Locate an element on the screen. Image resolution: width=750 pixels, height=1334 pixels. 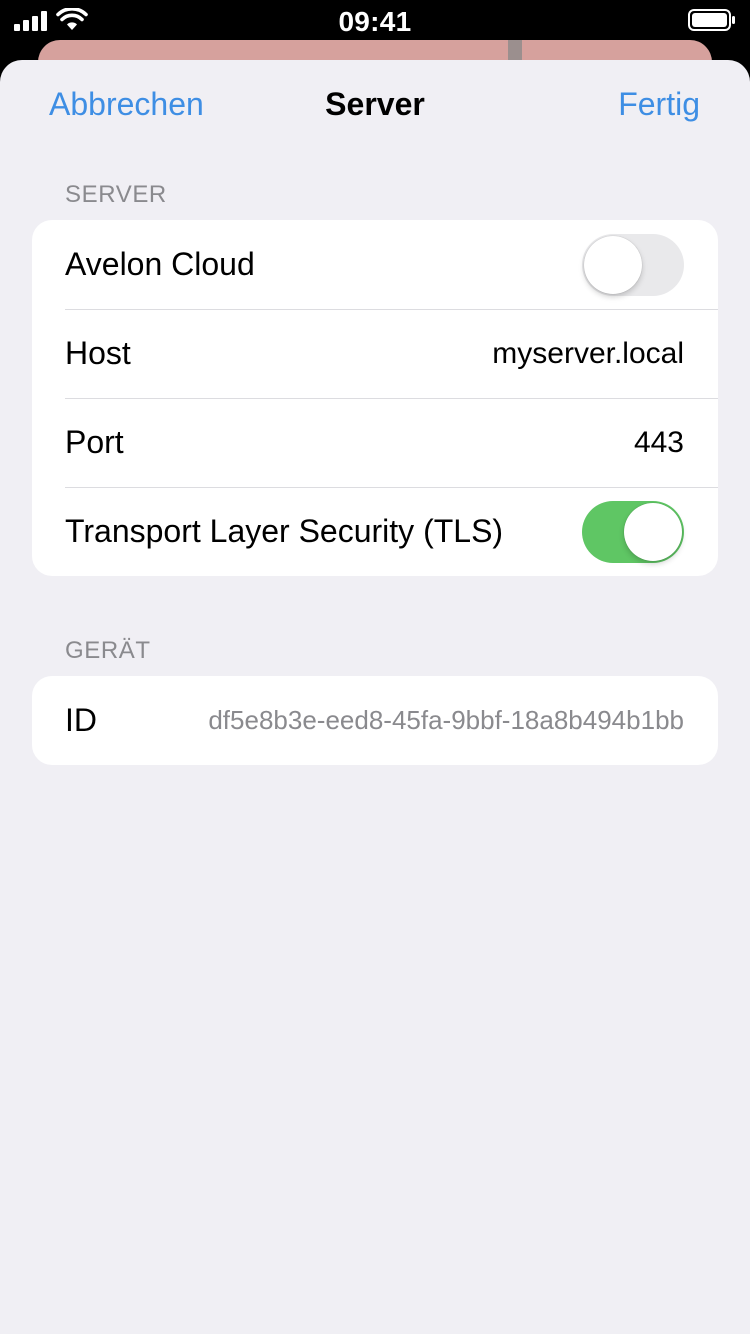
avelon-cloud-label: Avelon Cloud is located at coordinates (160, 264).